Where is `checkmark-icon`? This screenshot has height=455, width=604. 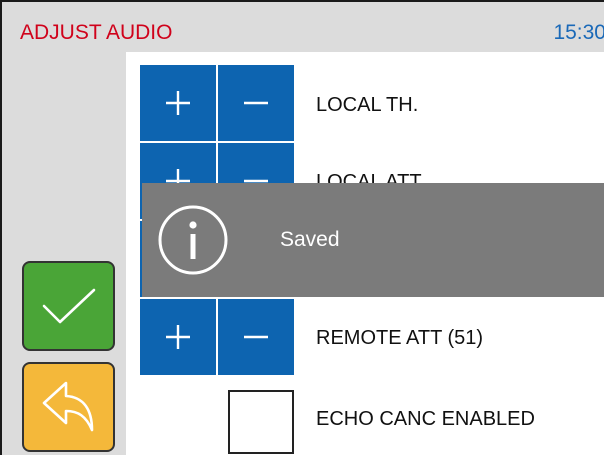
checkmark-icon is located at coordinates (68, 306).